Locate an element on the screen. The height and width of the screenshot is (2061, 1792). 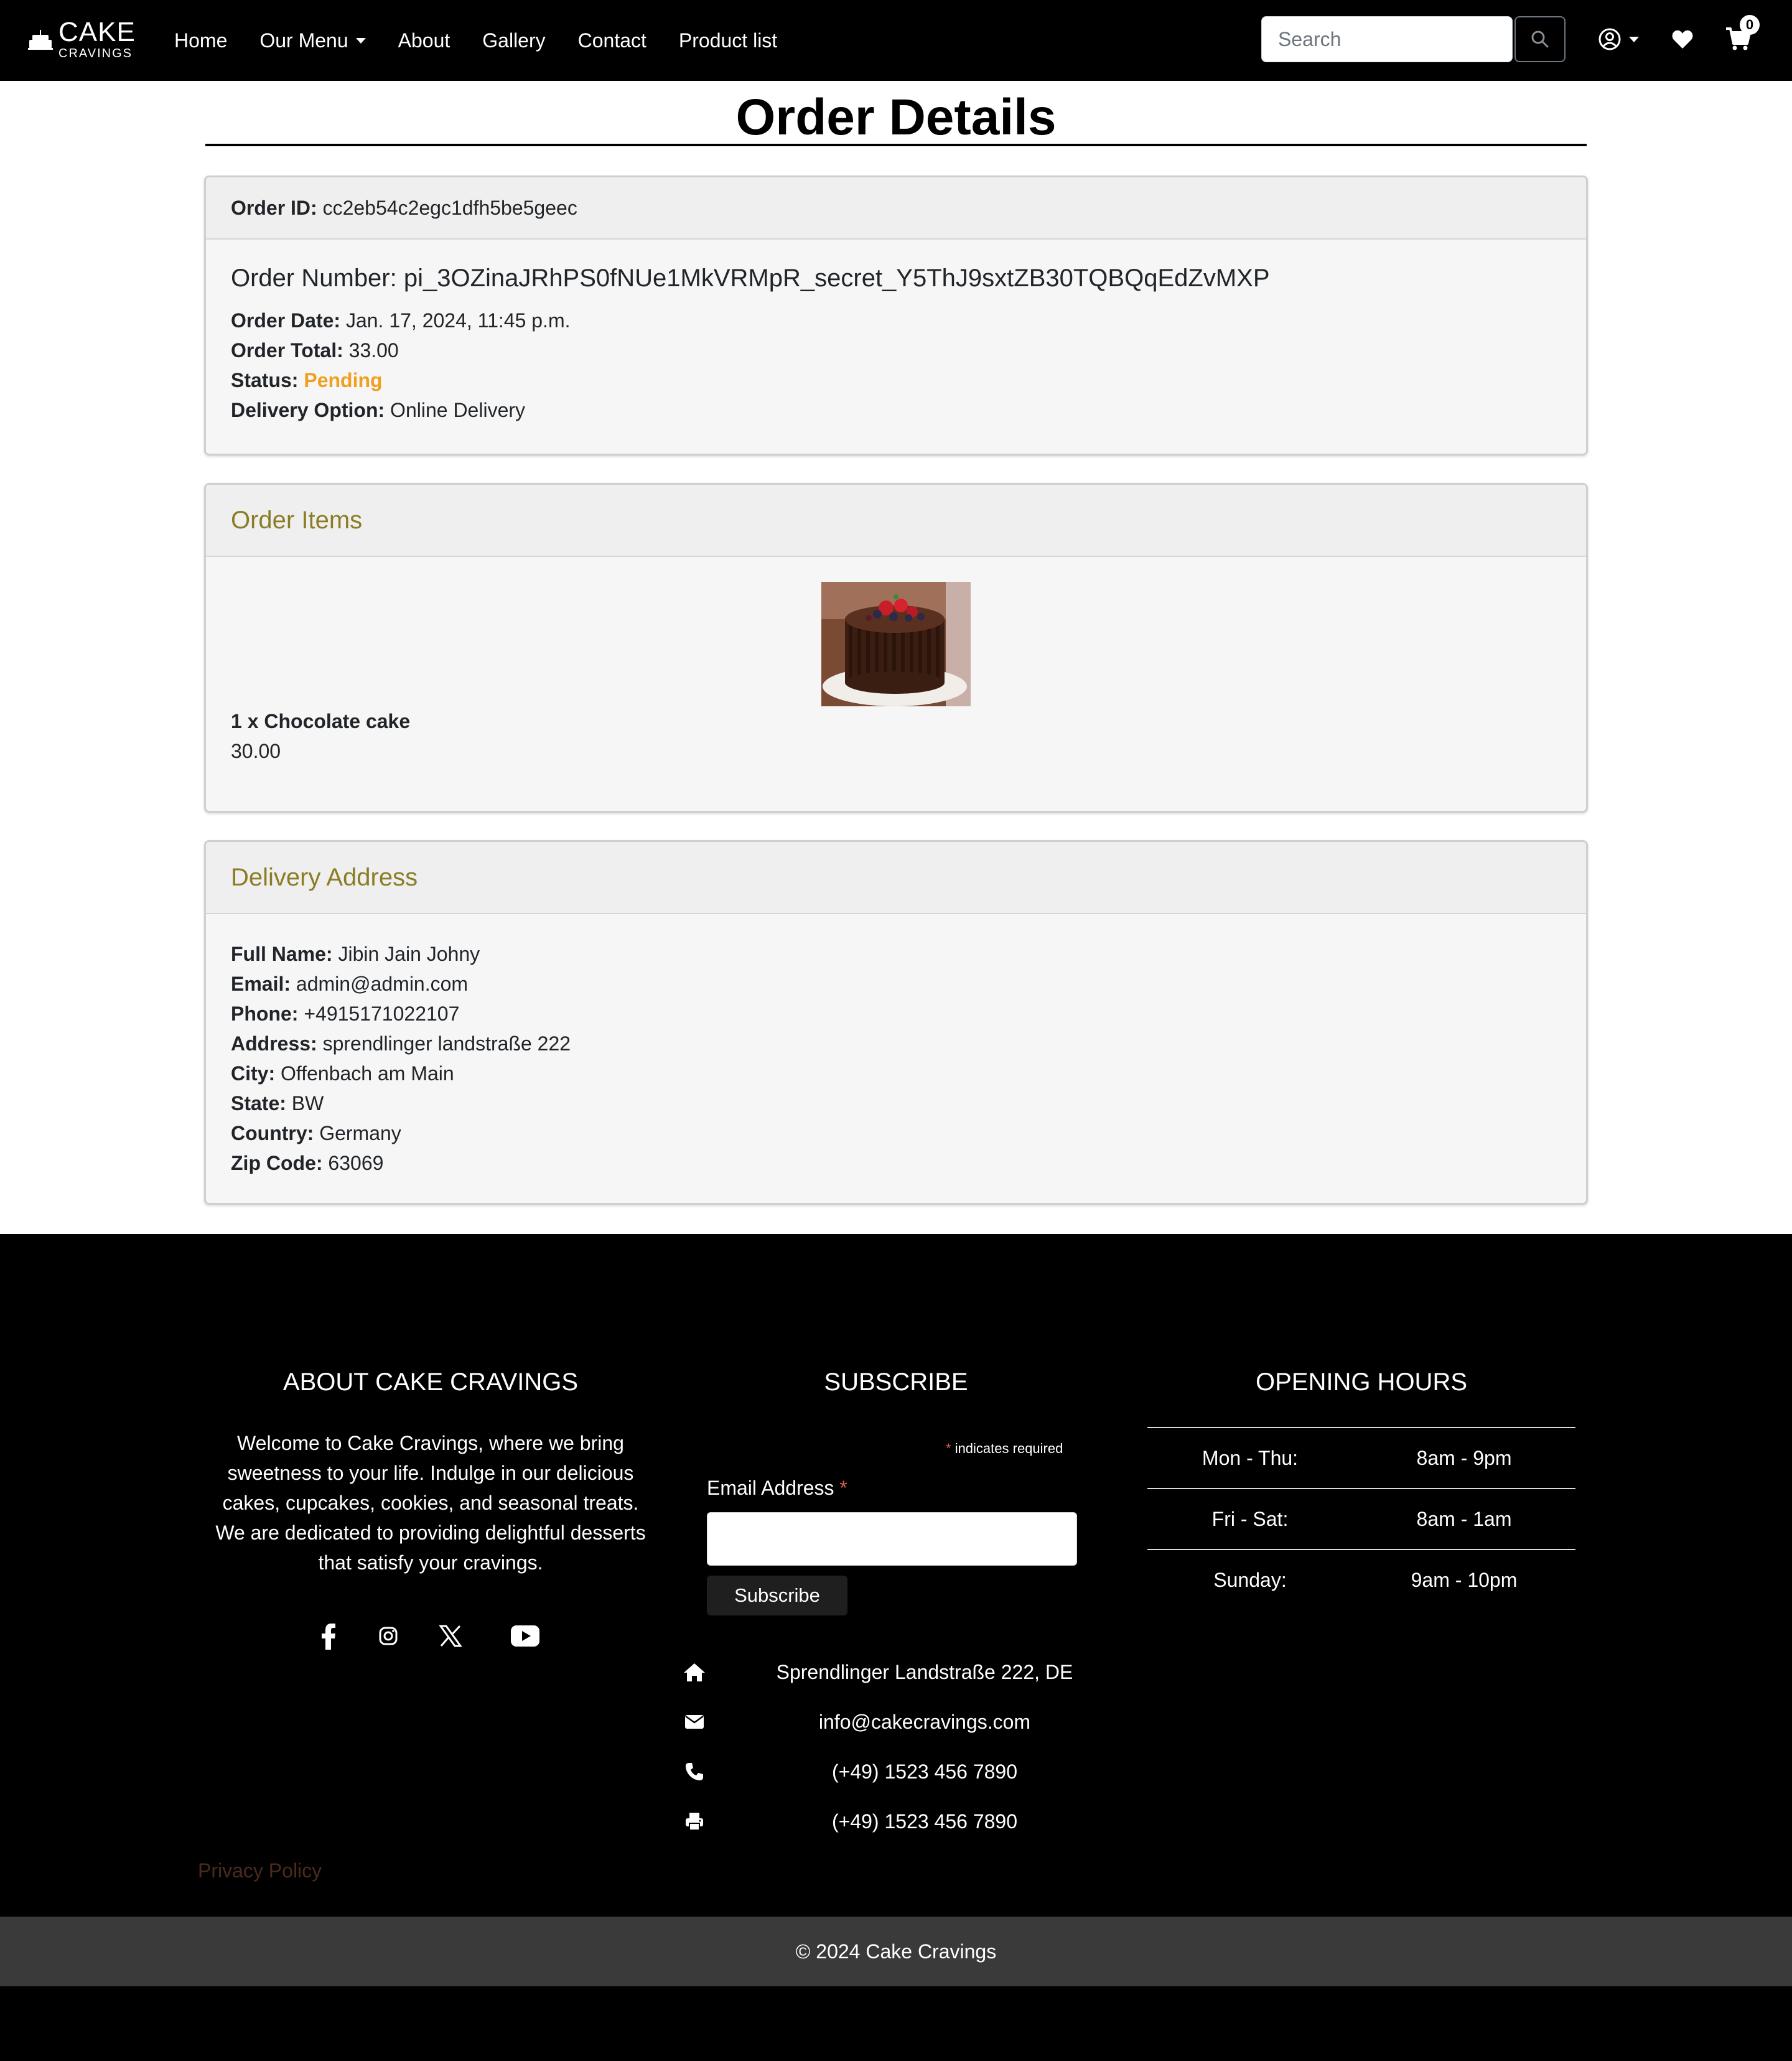
delivery-option-label: Delivery Option: is located at coordinates (308, 410).